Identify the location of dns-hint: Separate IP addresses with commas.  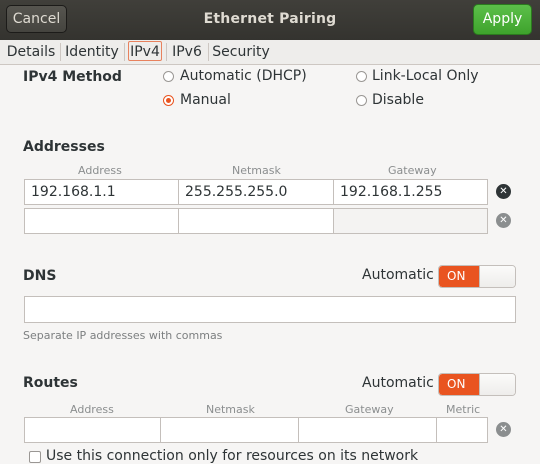
(123, 335).